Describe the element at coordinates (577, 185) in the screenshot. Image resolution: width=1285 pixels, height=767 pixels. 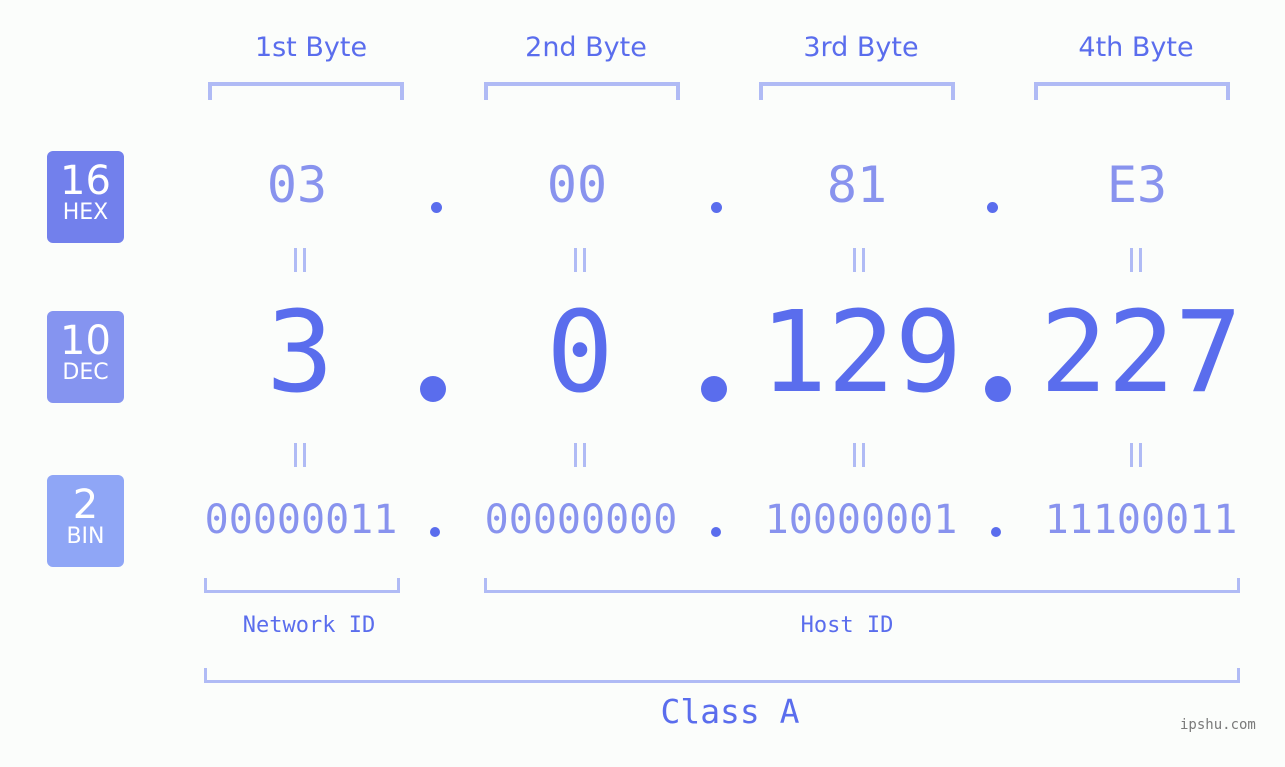
I see `hex-byte-2: 00` at that location.